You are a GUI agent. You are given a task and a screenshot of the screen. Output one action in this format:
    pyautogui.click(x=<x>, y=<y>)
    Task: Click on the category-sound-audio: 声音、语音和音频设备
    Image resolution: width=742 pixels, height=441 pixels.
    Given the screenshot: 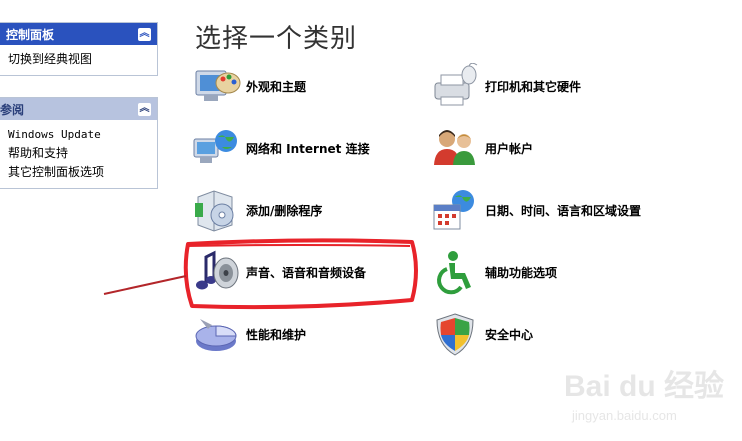 What is the action you would take?
    pyautogui.click(x=279, y=272)
    